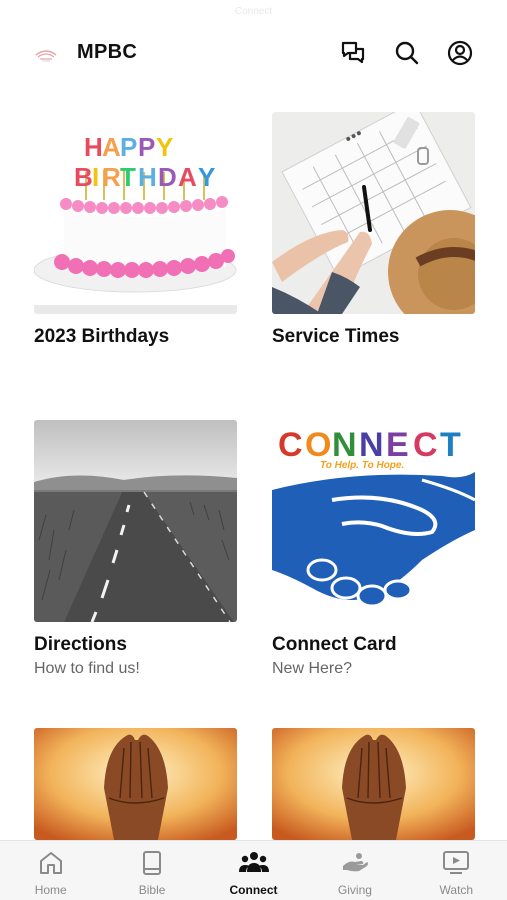  I want to click on bottom-tab-bar: Home Bible Connect Giving Watch, so click(253, 870).